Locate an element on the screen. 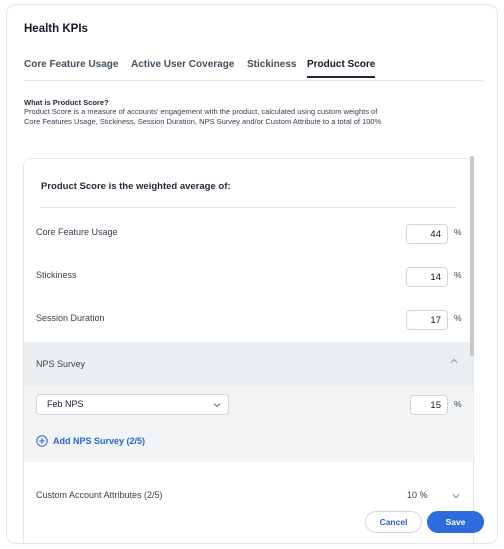  custom-account-attributes-label: Custom Account Attributes (2/5) is located at coordinates (99, 495).